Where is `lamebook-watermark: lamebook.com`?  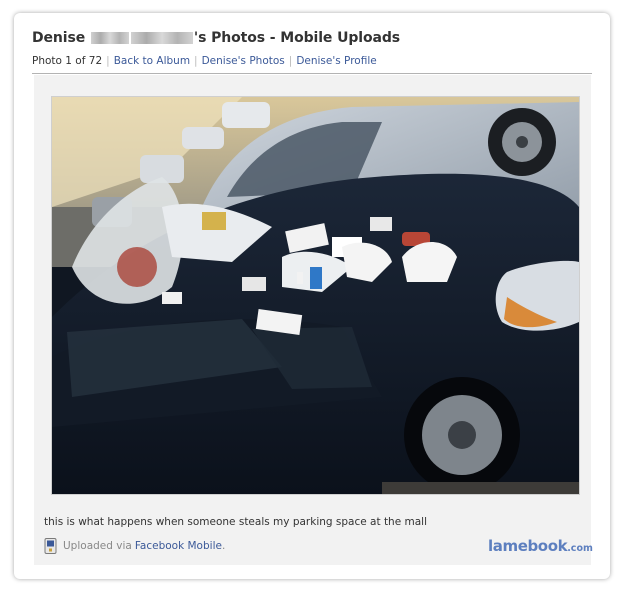 lamebook-watermark: lamebook.com is located at coordinates (540, 546).